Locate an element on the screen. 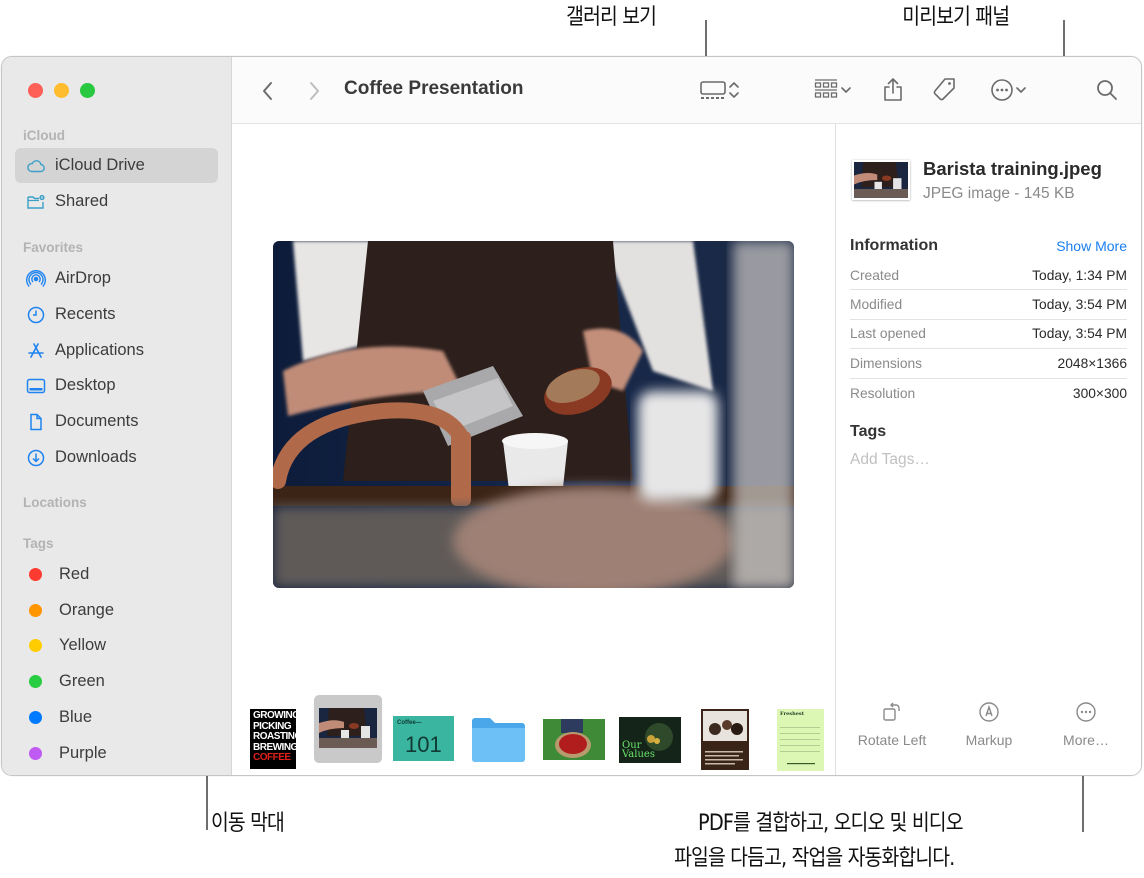 This screenshot has height=878, width=1144. our-values-label: Our Values is located at coordinates (638, 750).